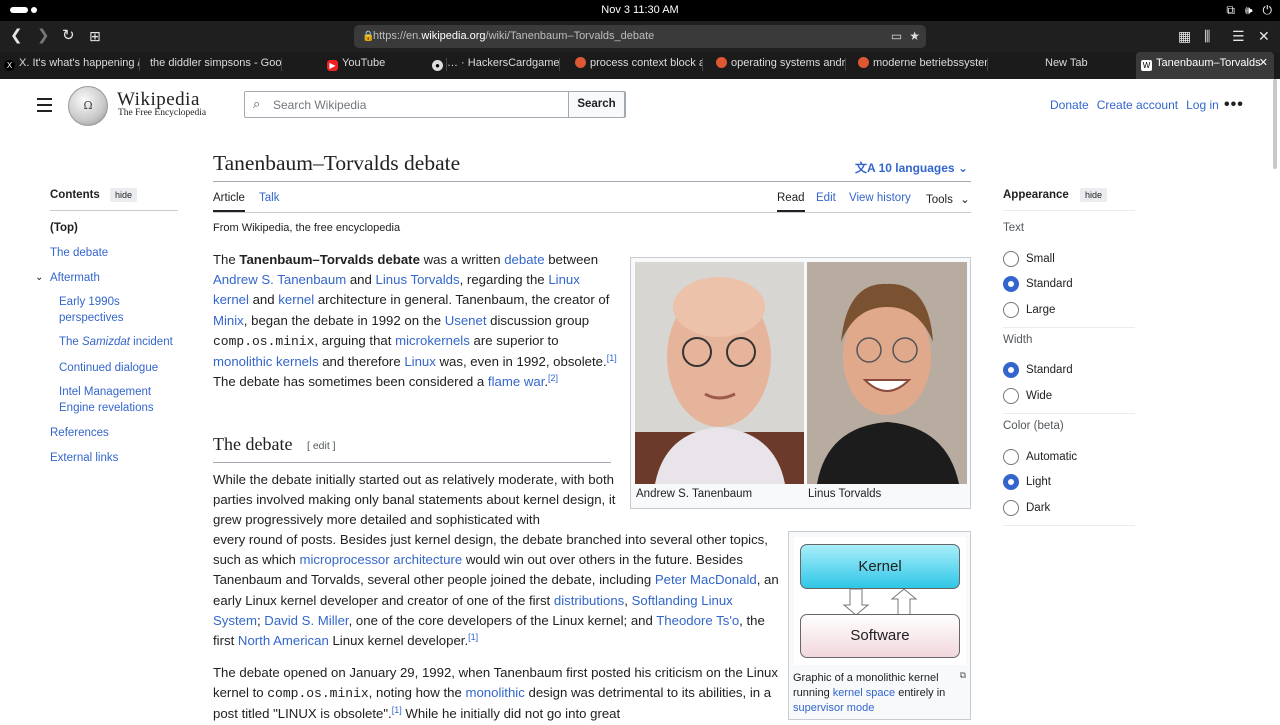  What do you see at coordinates (639, 65) in the screenshot?
I see `tab: process context block at D` at bounding box center [639, 65].